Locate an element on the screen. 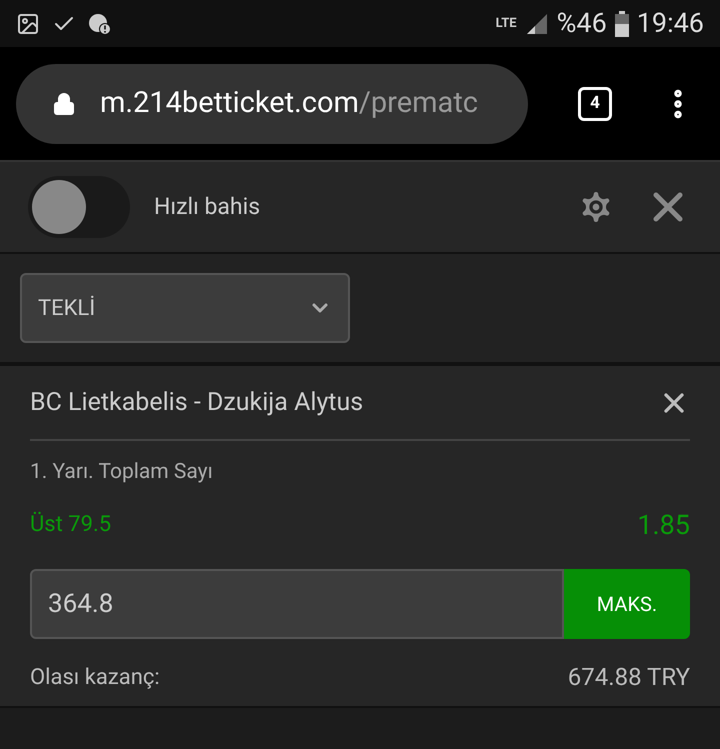 The height and width of the screenshot is (749, 720). address-bar: m.214betticket.com/prematc is located at coordinates (272, 104).